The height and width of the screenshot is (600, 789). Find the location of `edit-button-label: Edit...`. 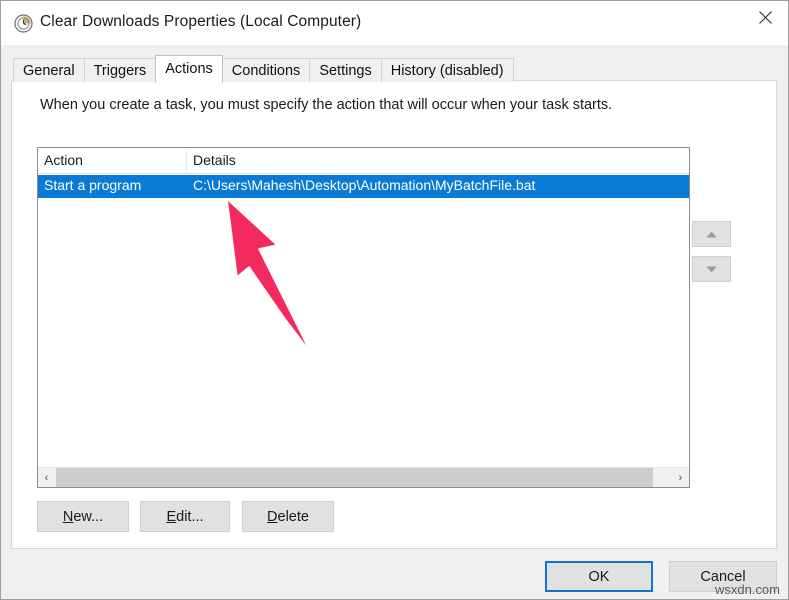

edit-button-label: Edit... is located at coordinates (185, 516).